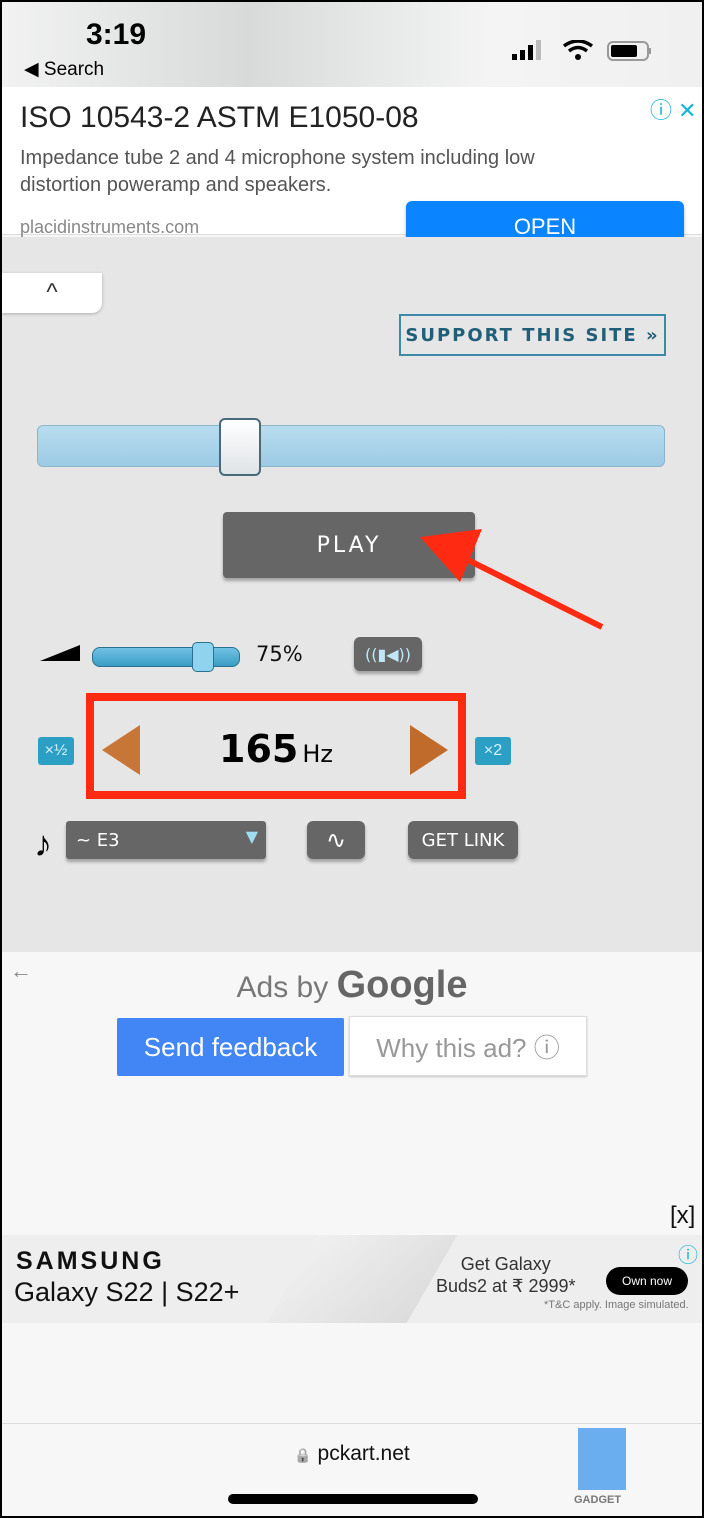  What do you see at coordinates (279, 654) in the screenshot?
I see `volume-value: 75%` at bounding box center [279, 654].